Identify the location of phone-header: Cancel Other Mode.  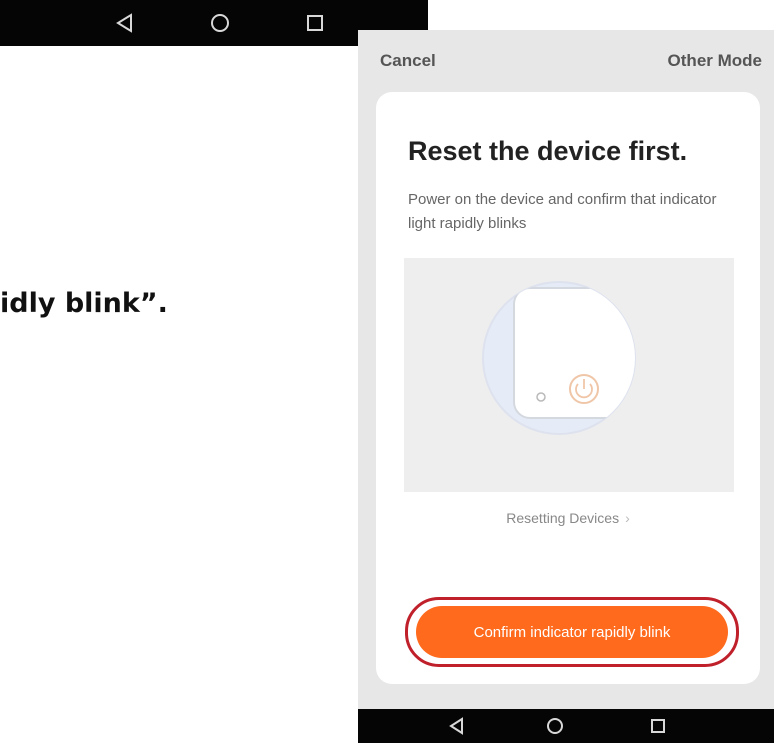
(566, 60).